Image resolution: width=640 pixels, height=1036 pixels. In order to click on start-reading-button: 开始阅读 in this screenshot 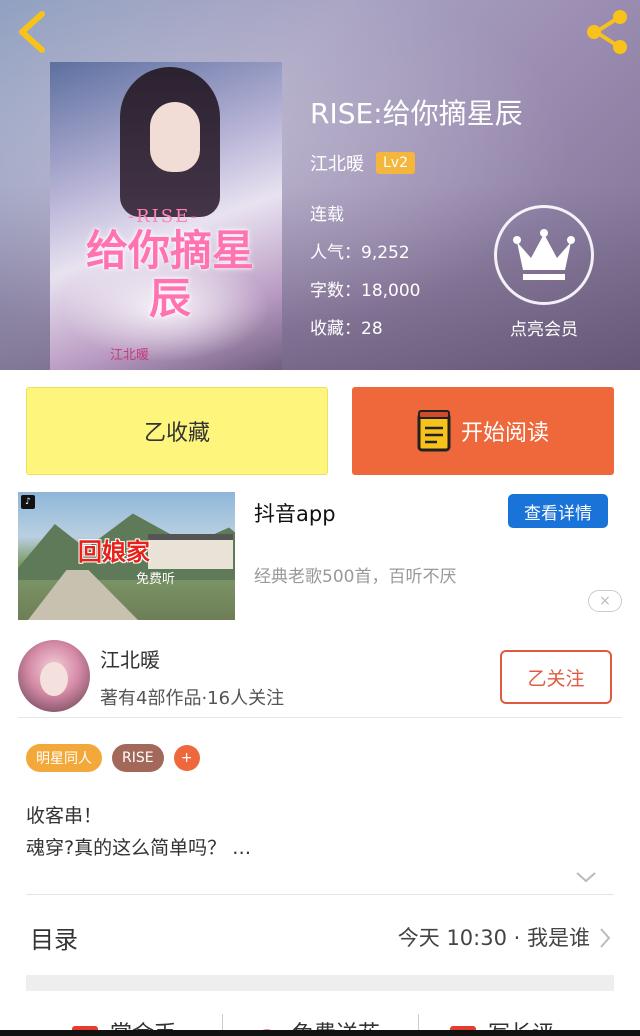, I will do `click(483, 431)`.